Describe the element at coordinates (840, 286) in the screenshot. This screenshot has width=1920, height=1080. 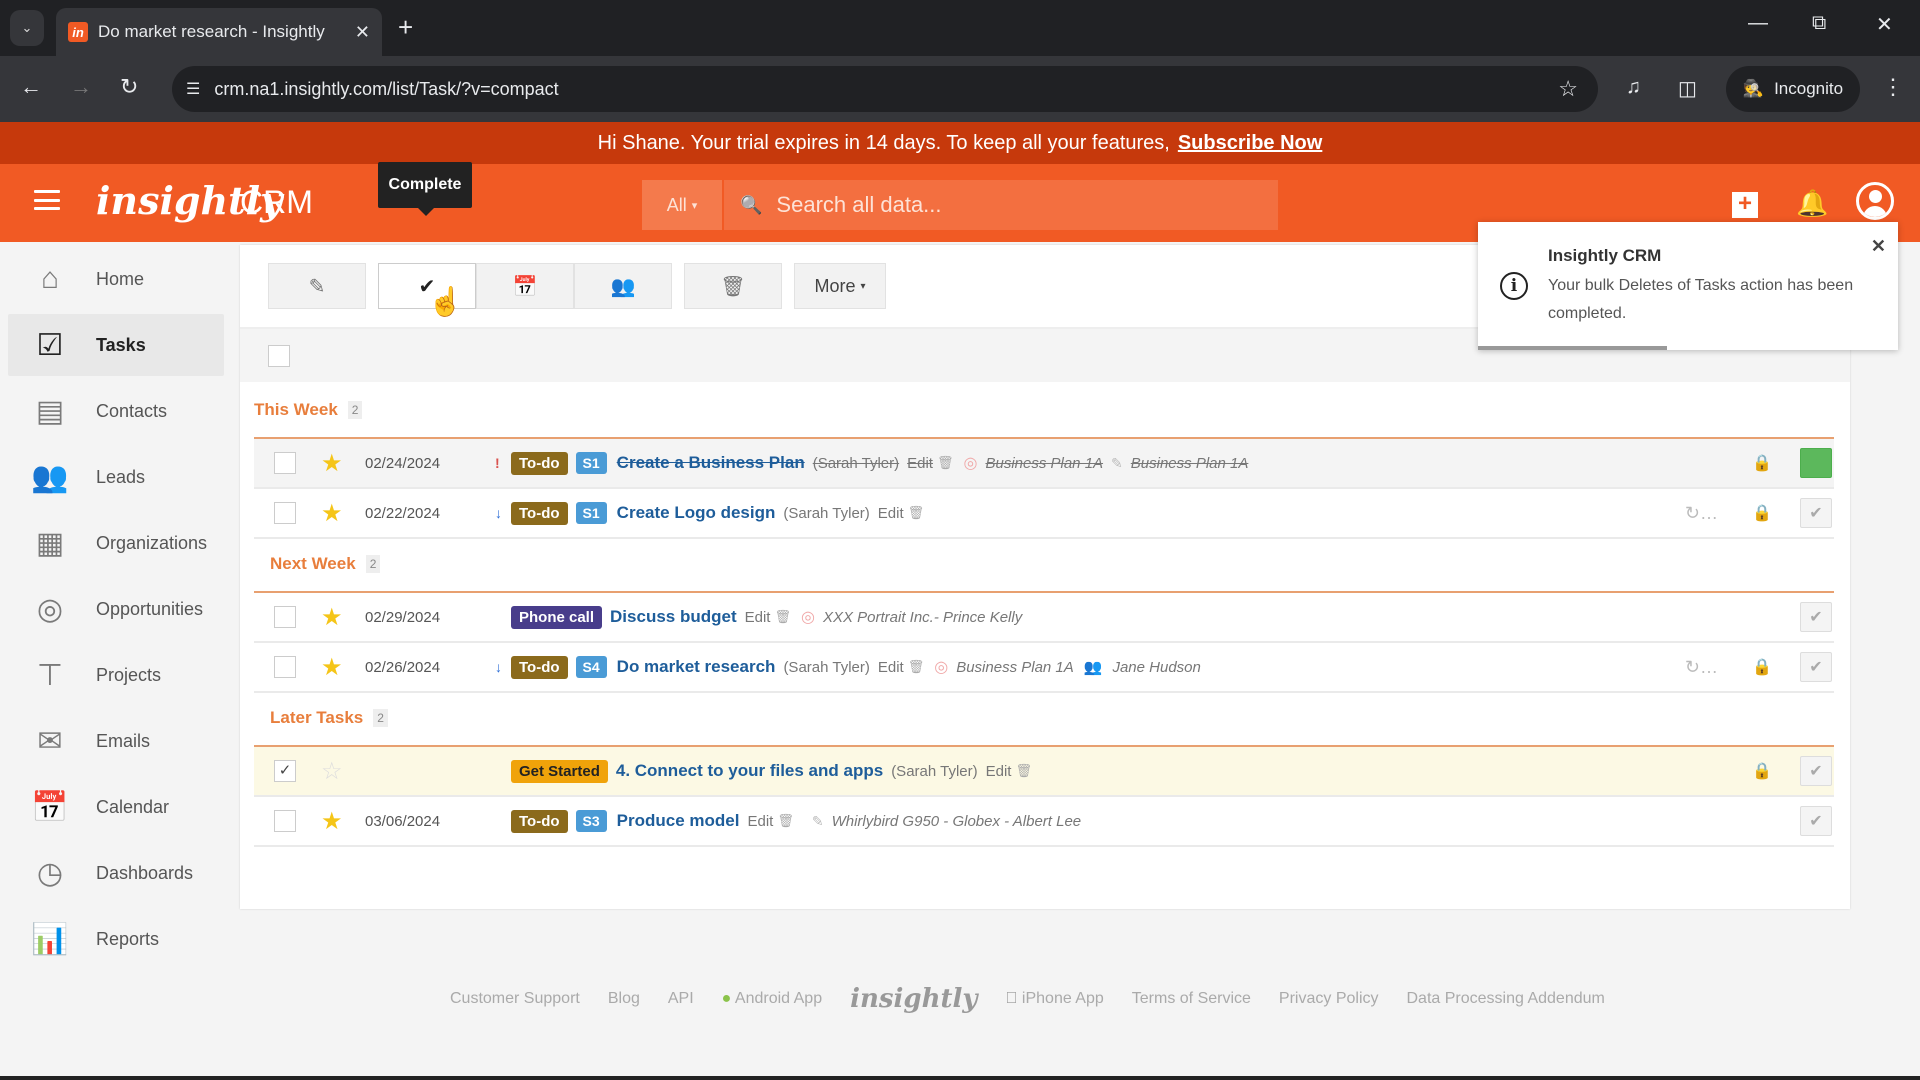
I see `more-button: More ▾` at that location.